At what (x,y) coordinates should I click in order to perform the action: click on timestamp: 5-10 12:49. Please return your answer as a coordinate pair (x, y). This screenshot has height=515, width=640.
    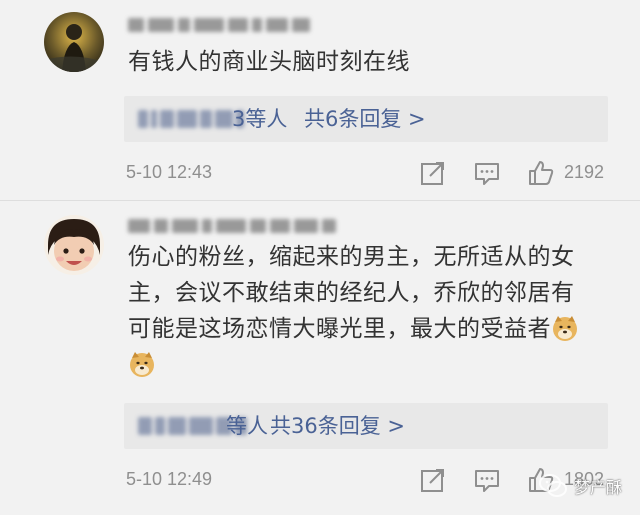
    Looking at the image, I should click on (169, 479).